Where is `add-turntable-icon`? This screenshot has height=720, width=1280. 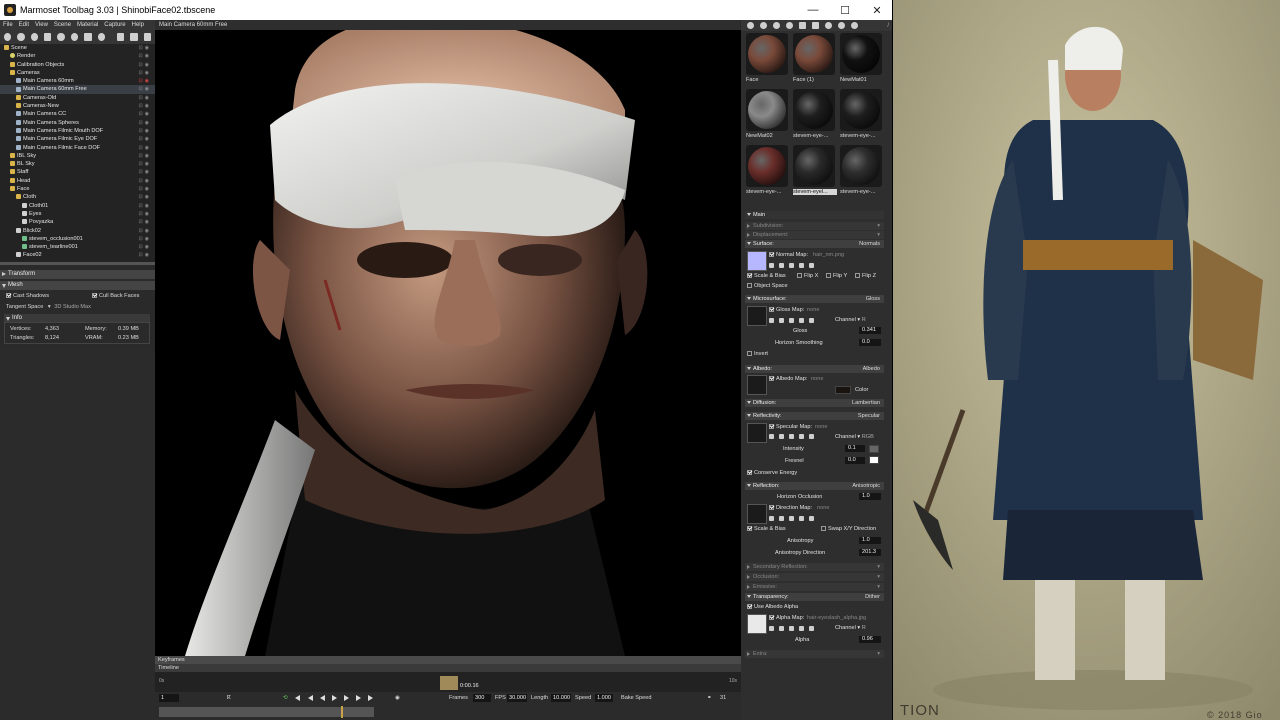 add-turntable-icon is located at coordinates (74, 37).